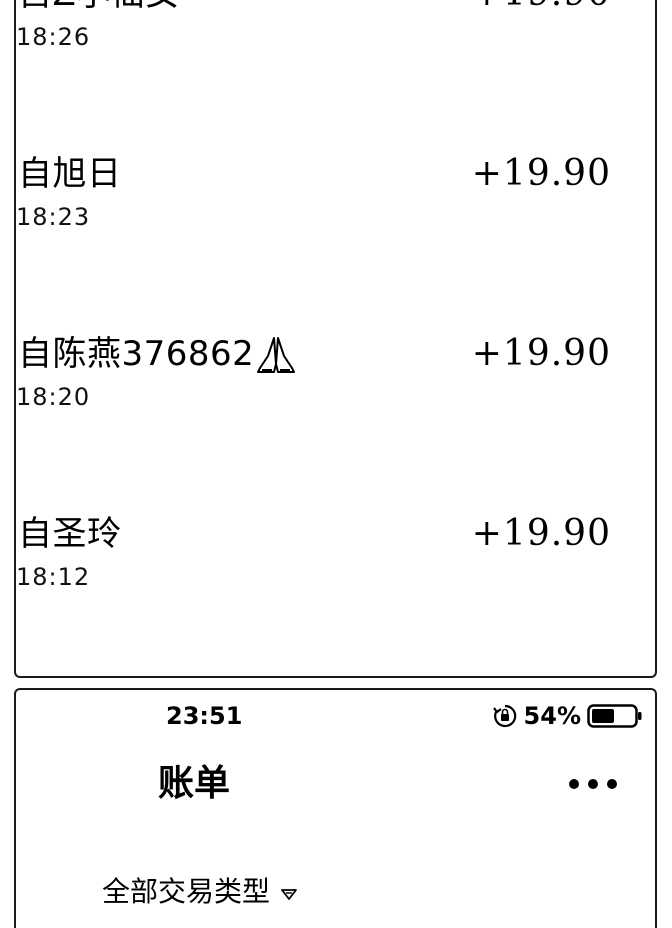 The width and height of the screenshot is (672, 928). Describe the element at coordinates (53, 577) in the screenshot. I see `transaction-time: 18:12` at that location.